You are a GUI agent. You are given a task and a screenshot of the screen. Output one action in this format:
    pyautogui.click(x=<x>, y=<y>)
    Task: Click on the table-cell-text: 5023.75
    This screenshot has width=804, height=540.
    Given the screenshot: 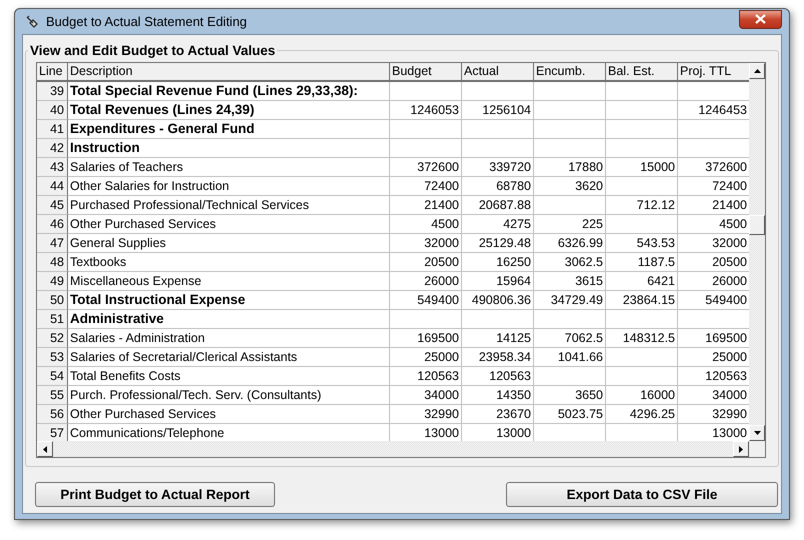 What is the action you would take?
    pyautogui.click(x=580, y=414)
    